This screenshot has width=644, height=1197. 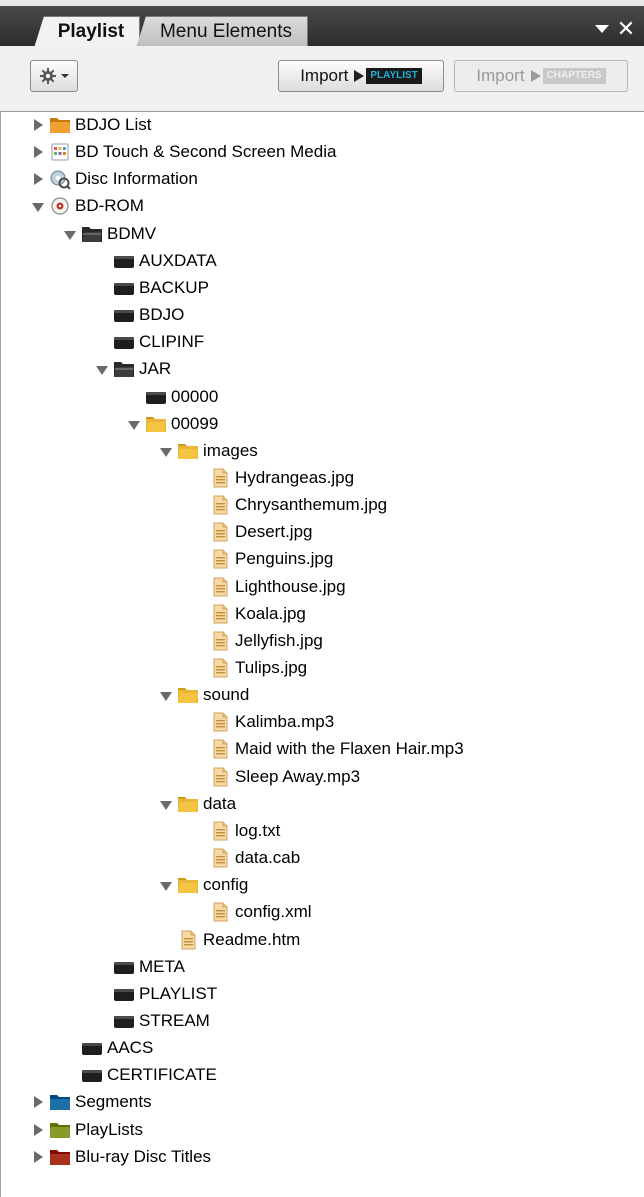 I want to click on import-chapters-label: Import, so click(x=500, y=75).